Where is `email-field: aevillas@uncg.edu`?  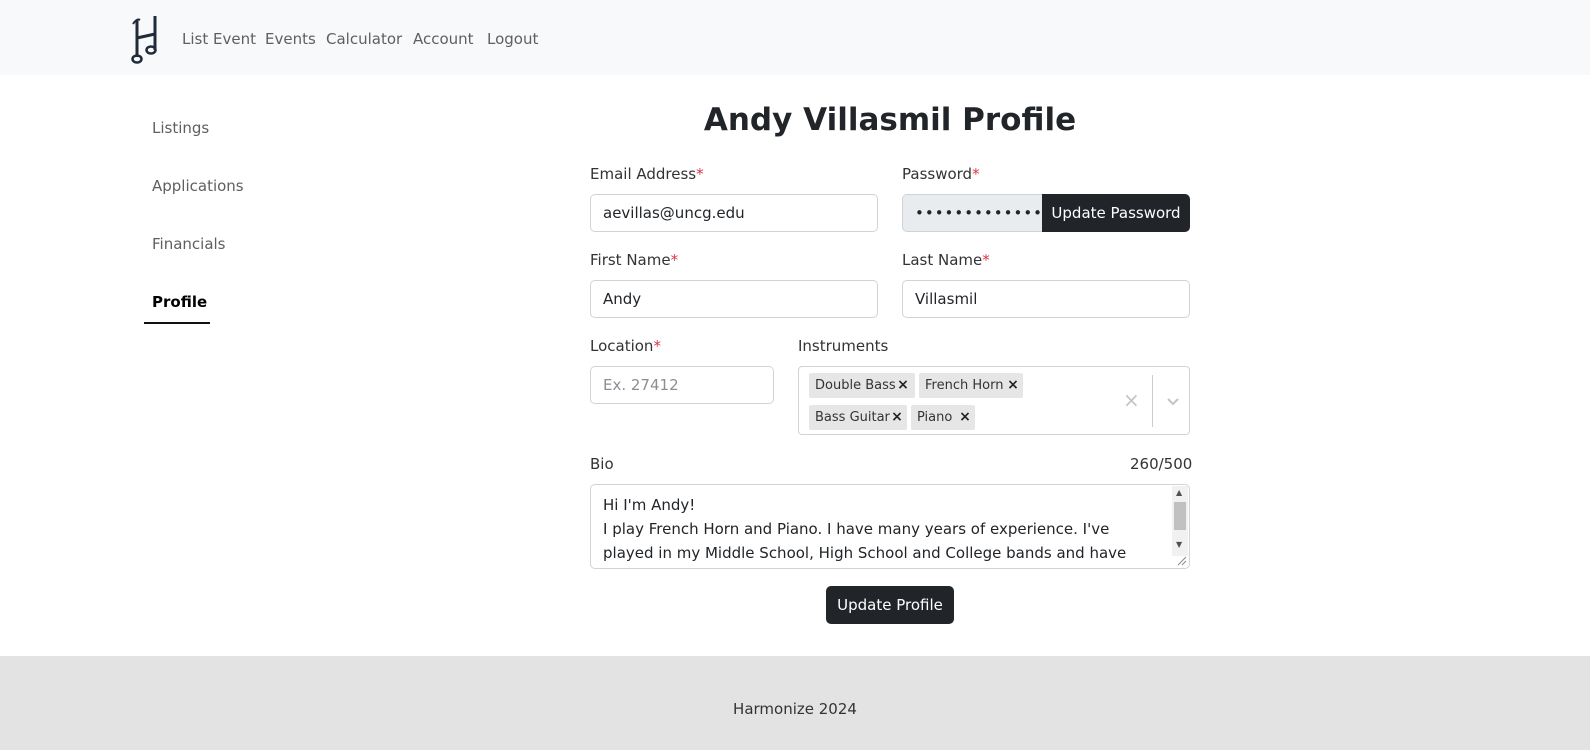
email-field: aevillas@uncg.edu is located at coordinates (734, 213).